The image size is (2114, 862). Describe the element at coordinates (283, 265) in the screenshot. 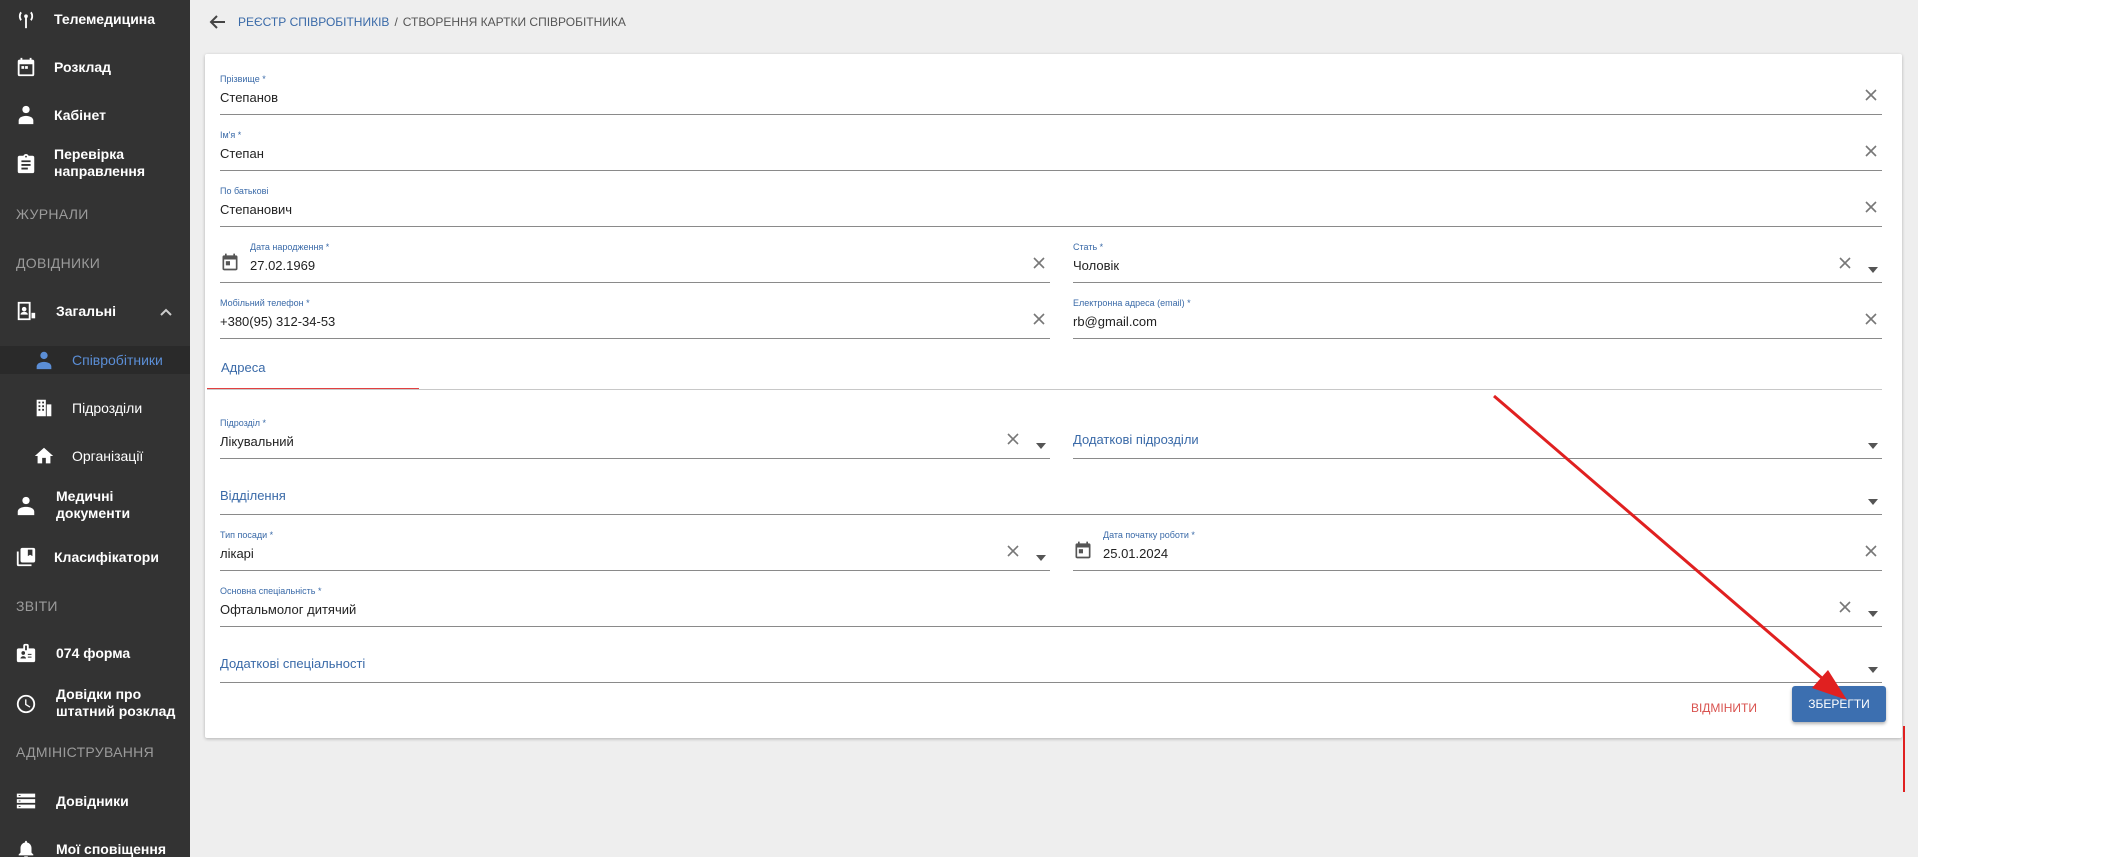

I see `birth-date-value: 27.02.1969` at that location.